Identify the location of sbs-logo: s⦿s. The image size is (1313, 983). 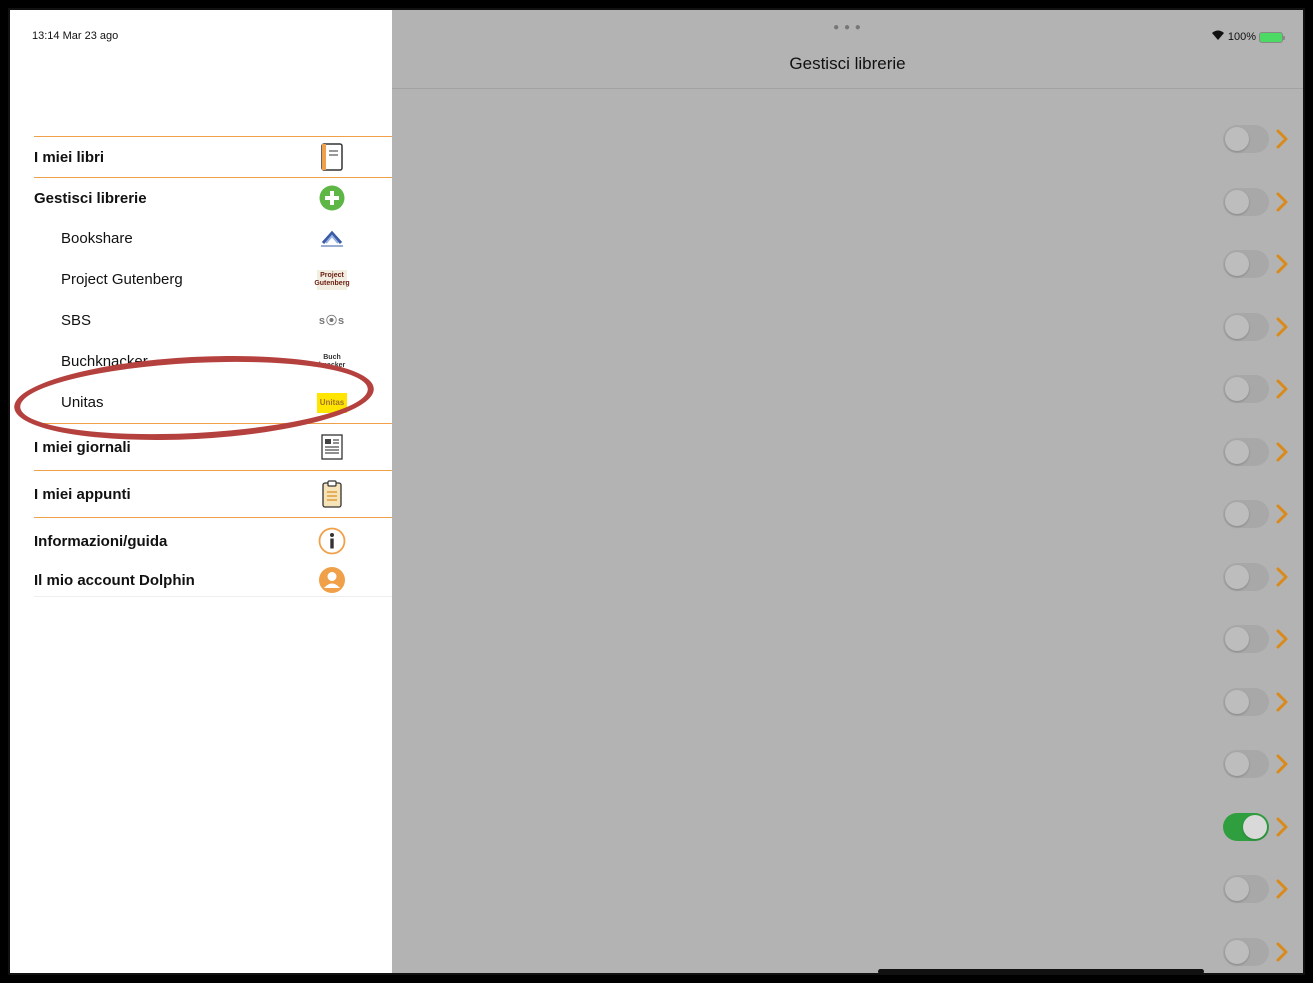
(332, 321).